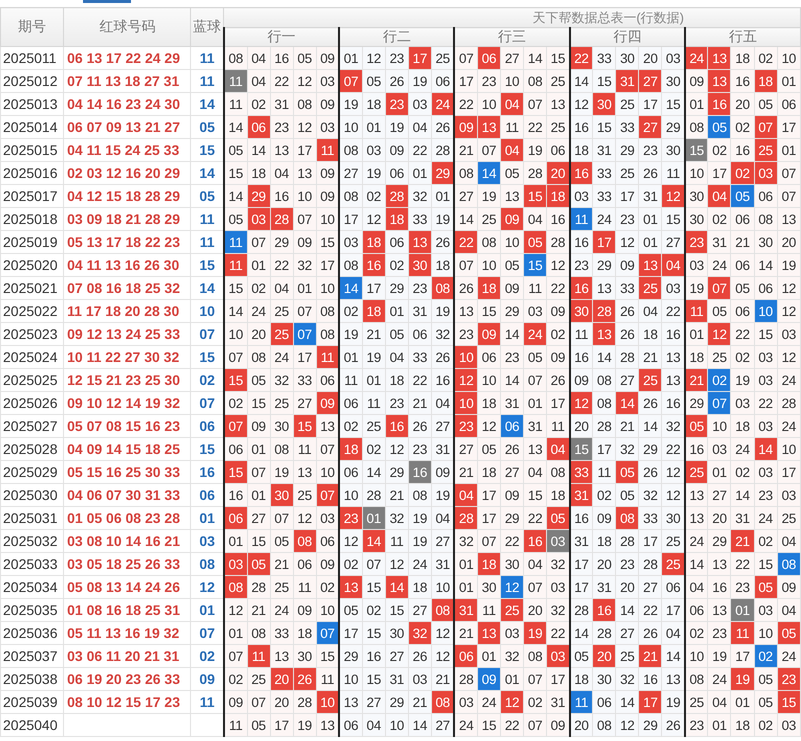  I want to click on issue-cell: 2025036, so click(32, 633).